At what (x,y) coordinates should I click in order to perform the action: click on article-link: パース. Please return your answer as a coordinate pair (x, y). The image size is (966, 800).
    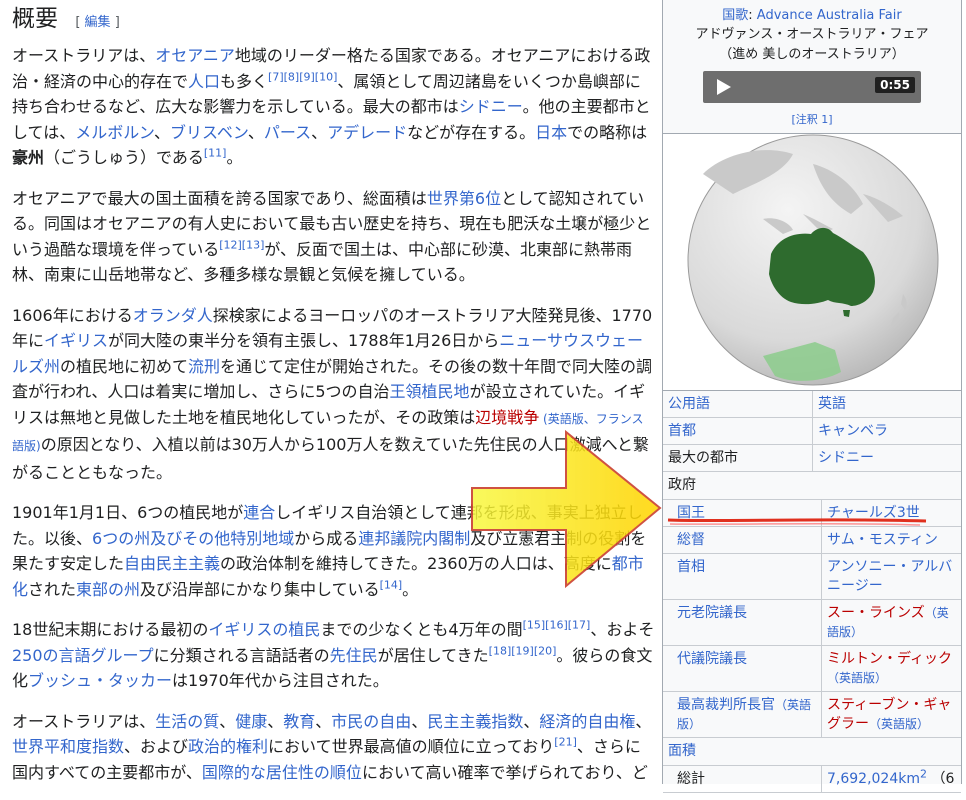
    Looking at the image, I should click on (287, 132).